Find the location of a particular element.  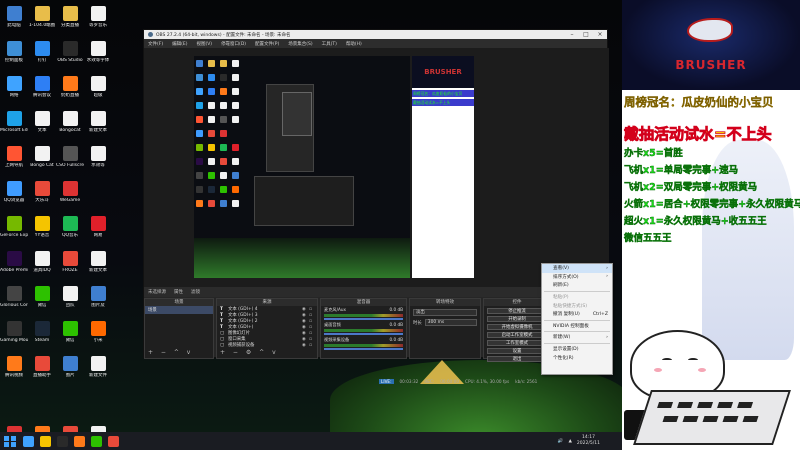

control-button: 启动工作室模式 is located at coordinates (517, 335).